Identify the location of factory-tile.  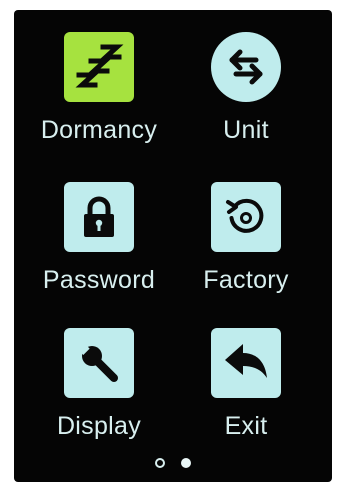
(246, 217).